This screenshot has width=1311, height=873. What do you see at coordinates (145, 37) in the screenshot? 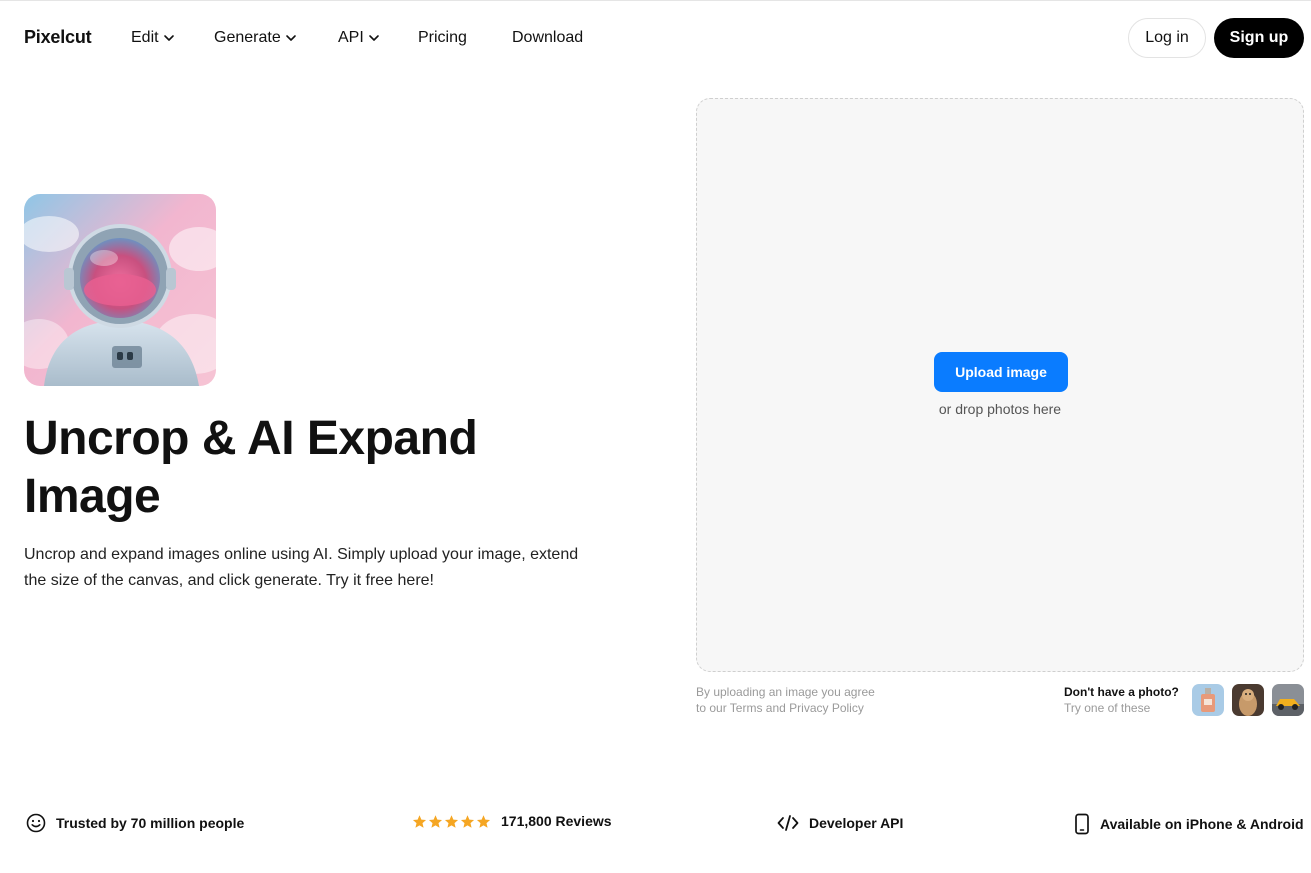
I see `nav-item-label: Edit` at bounding box center [145, 37].